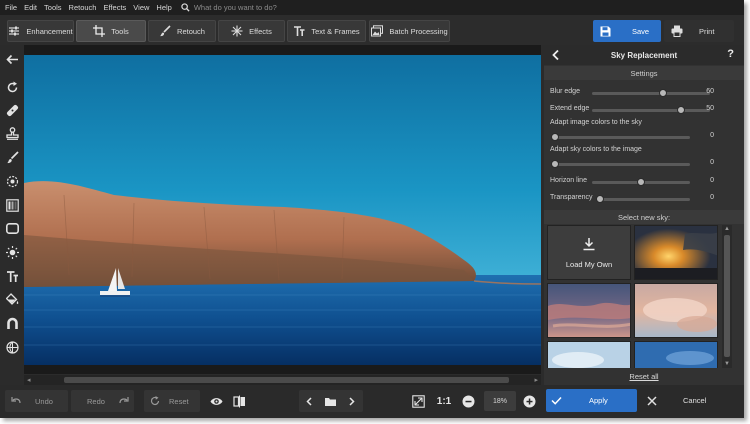 The height and width of the screenshot is (424, 750). Describe the element at coordinates (182, 31) in the screenshot. I see `tab-retouch: Retouch` at that location.